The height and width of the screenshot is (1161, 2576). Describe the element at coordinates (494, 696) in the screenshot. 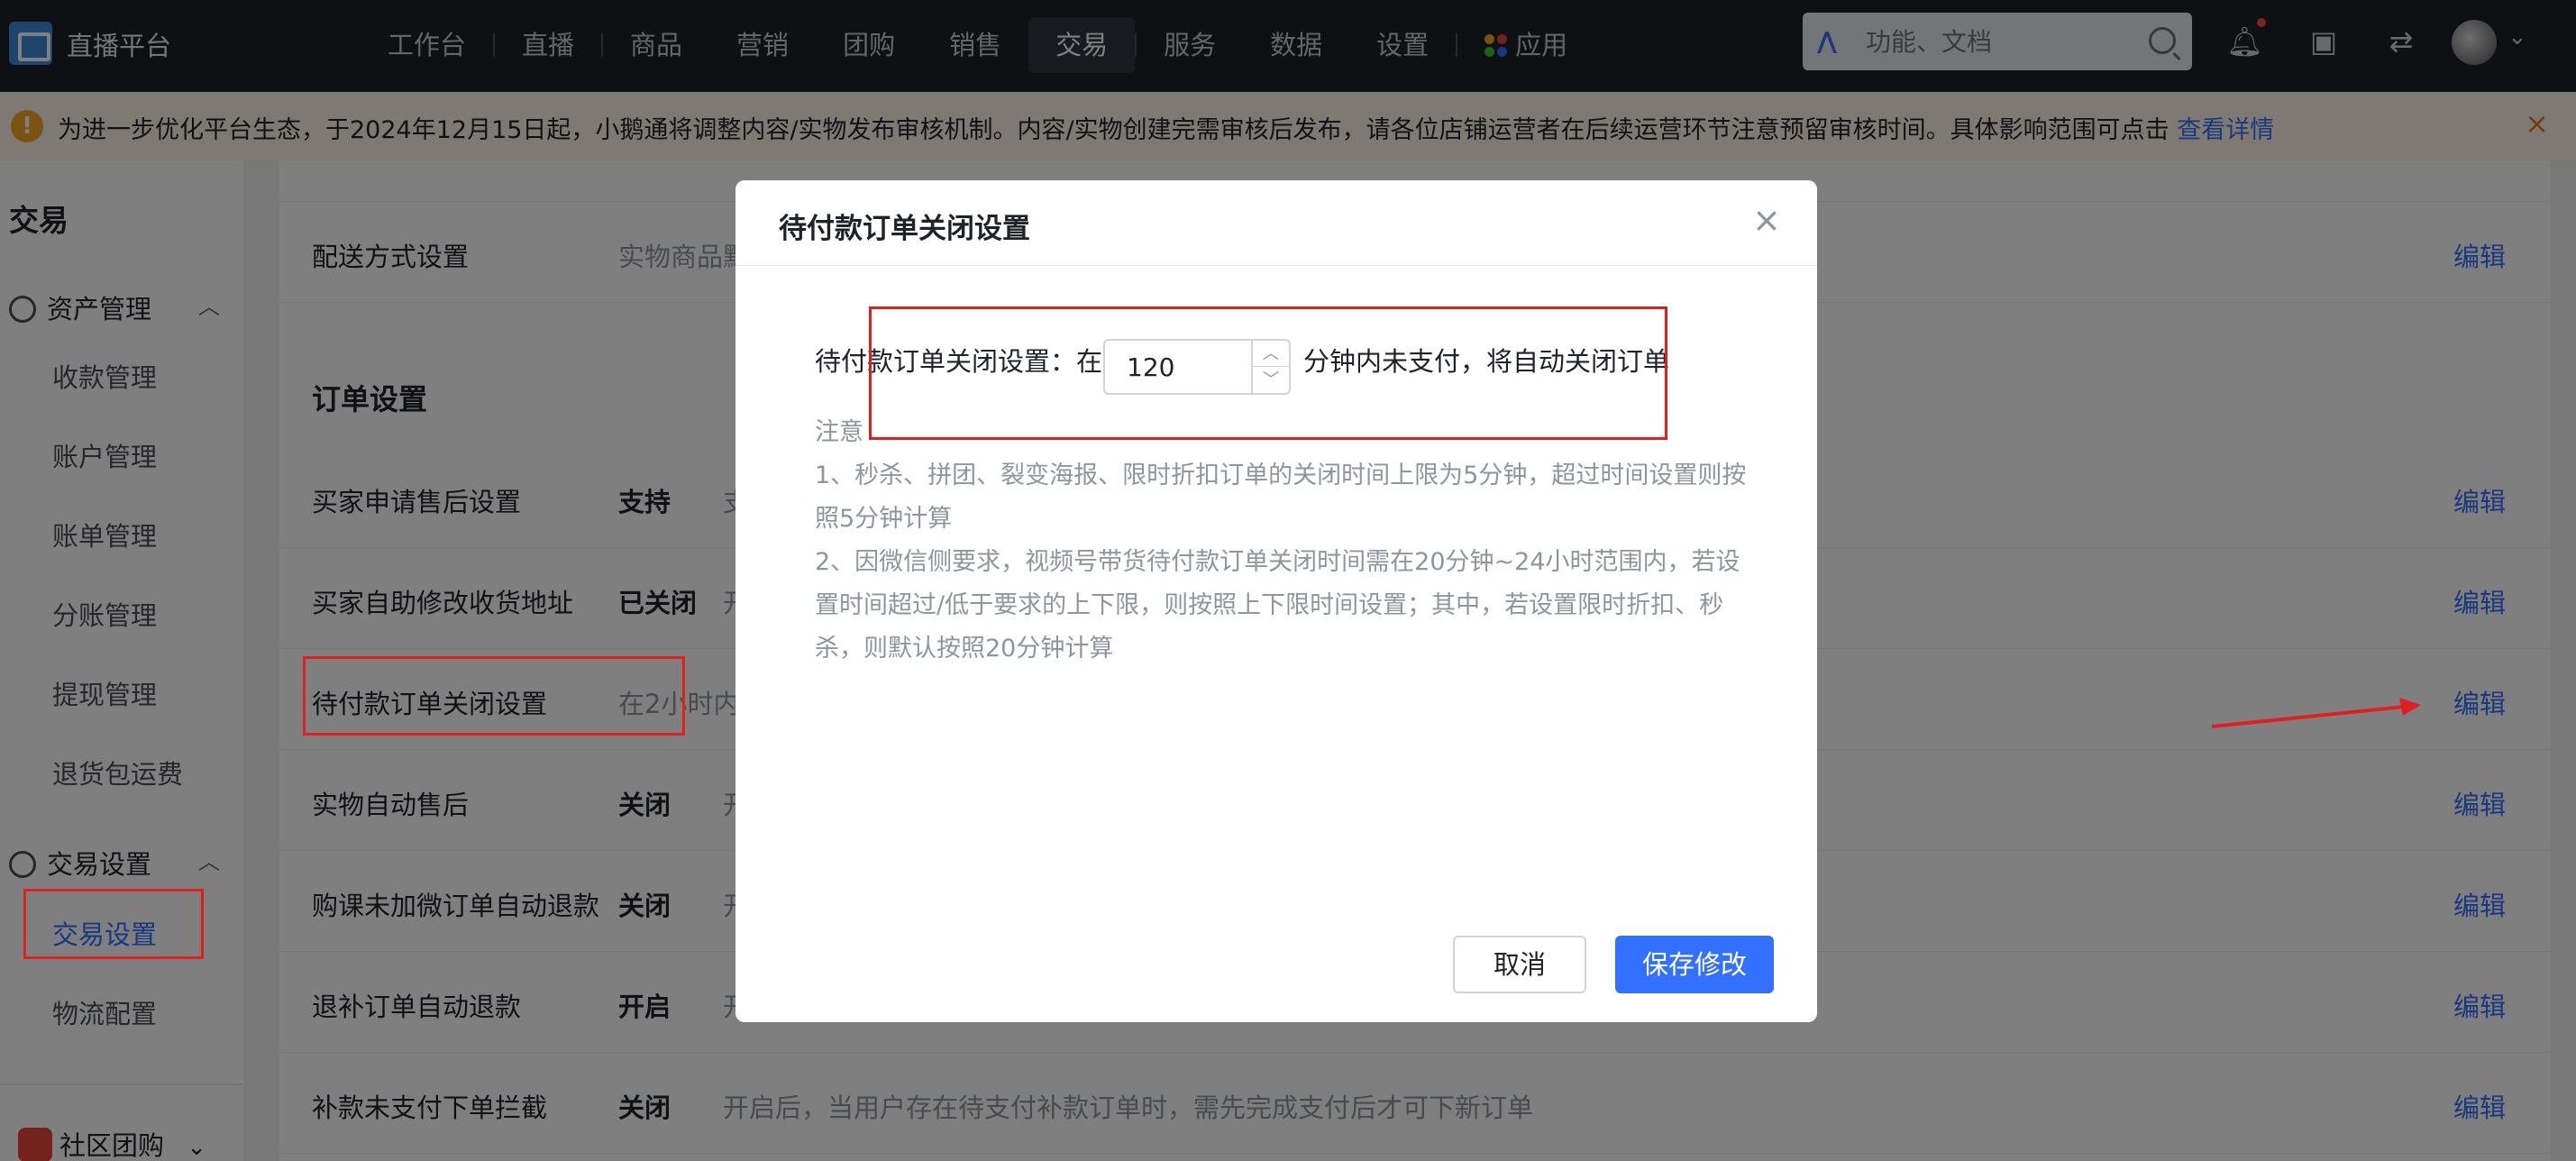

I see `annotation-box-row` at that location.